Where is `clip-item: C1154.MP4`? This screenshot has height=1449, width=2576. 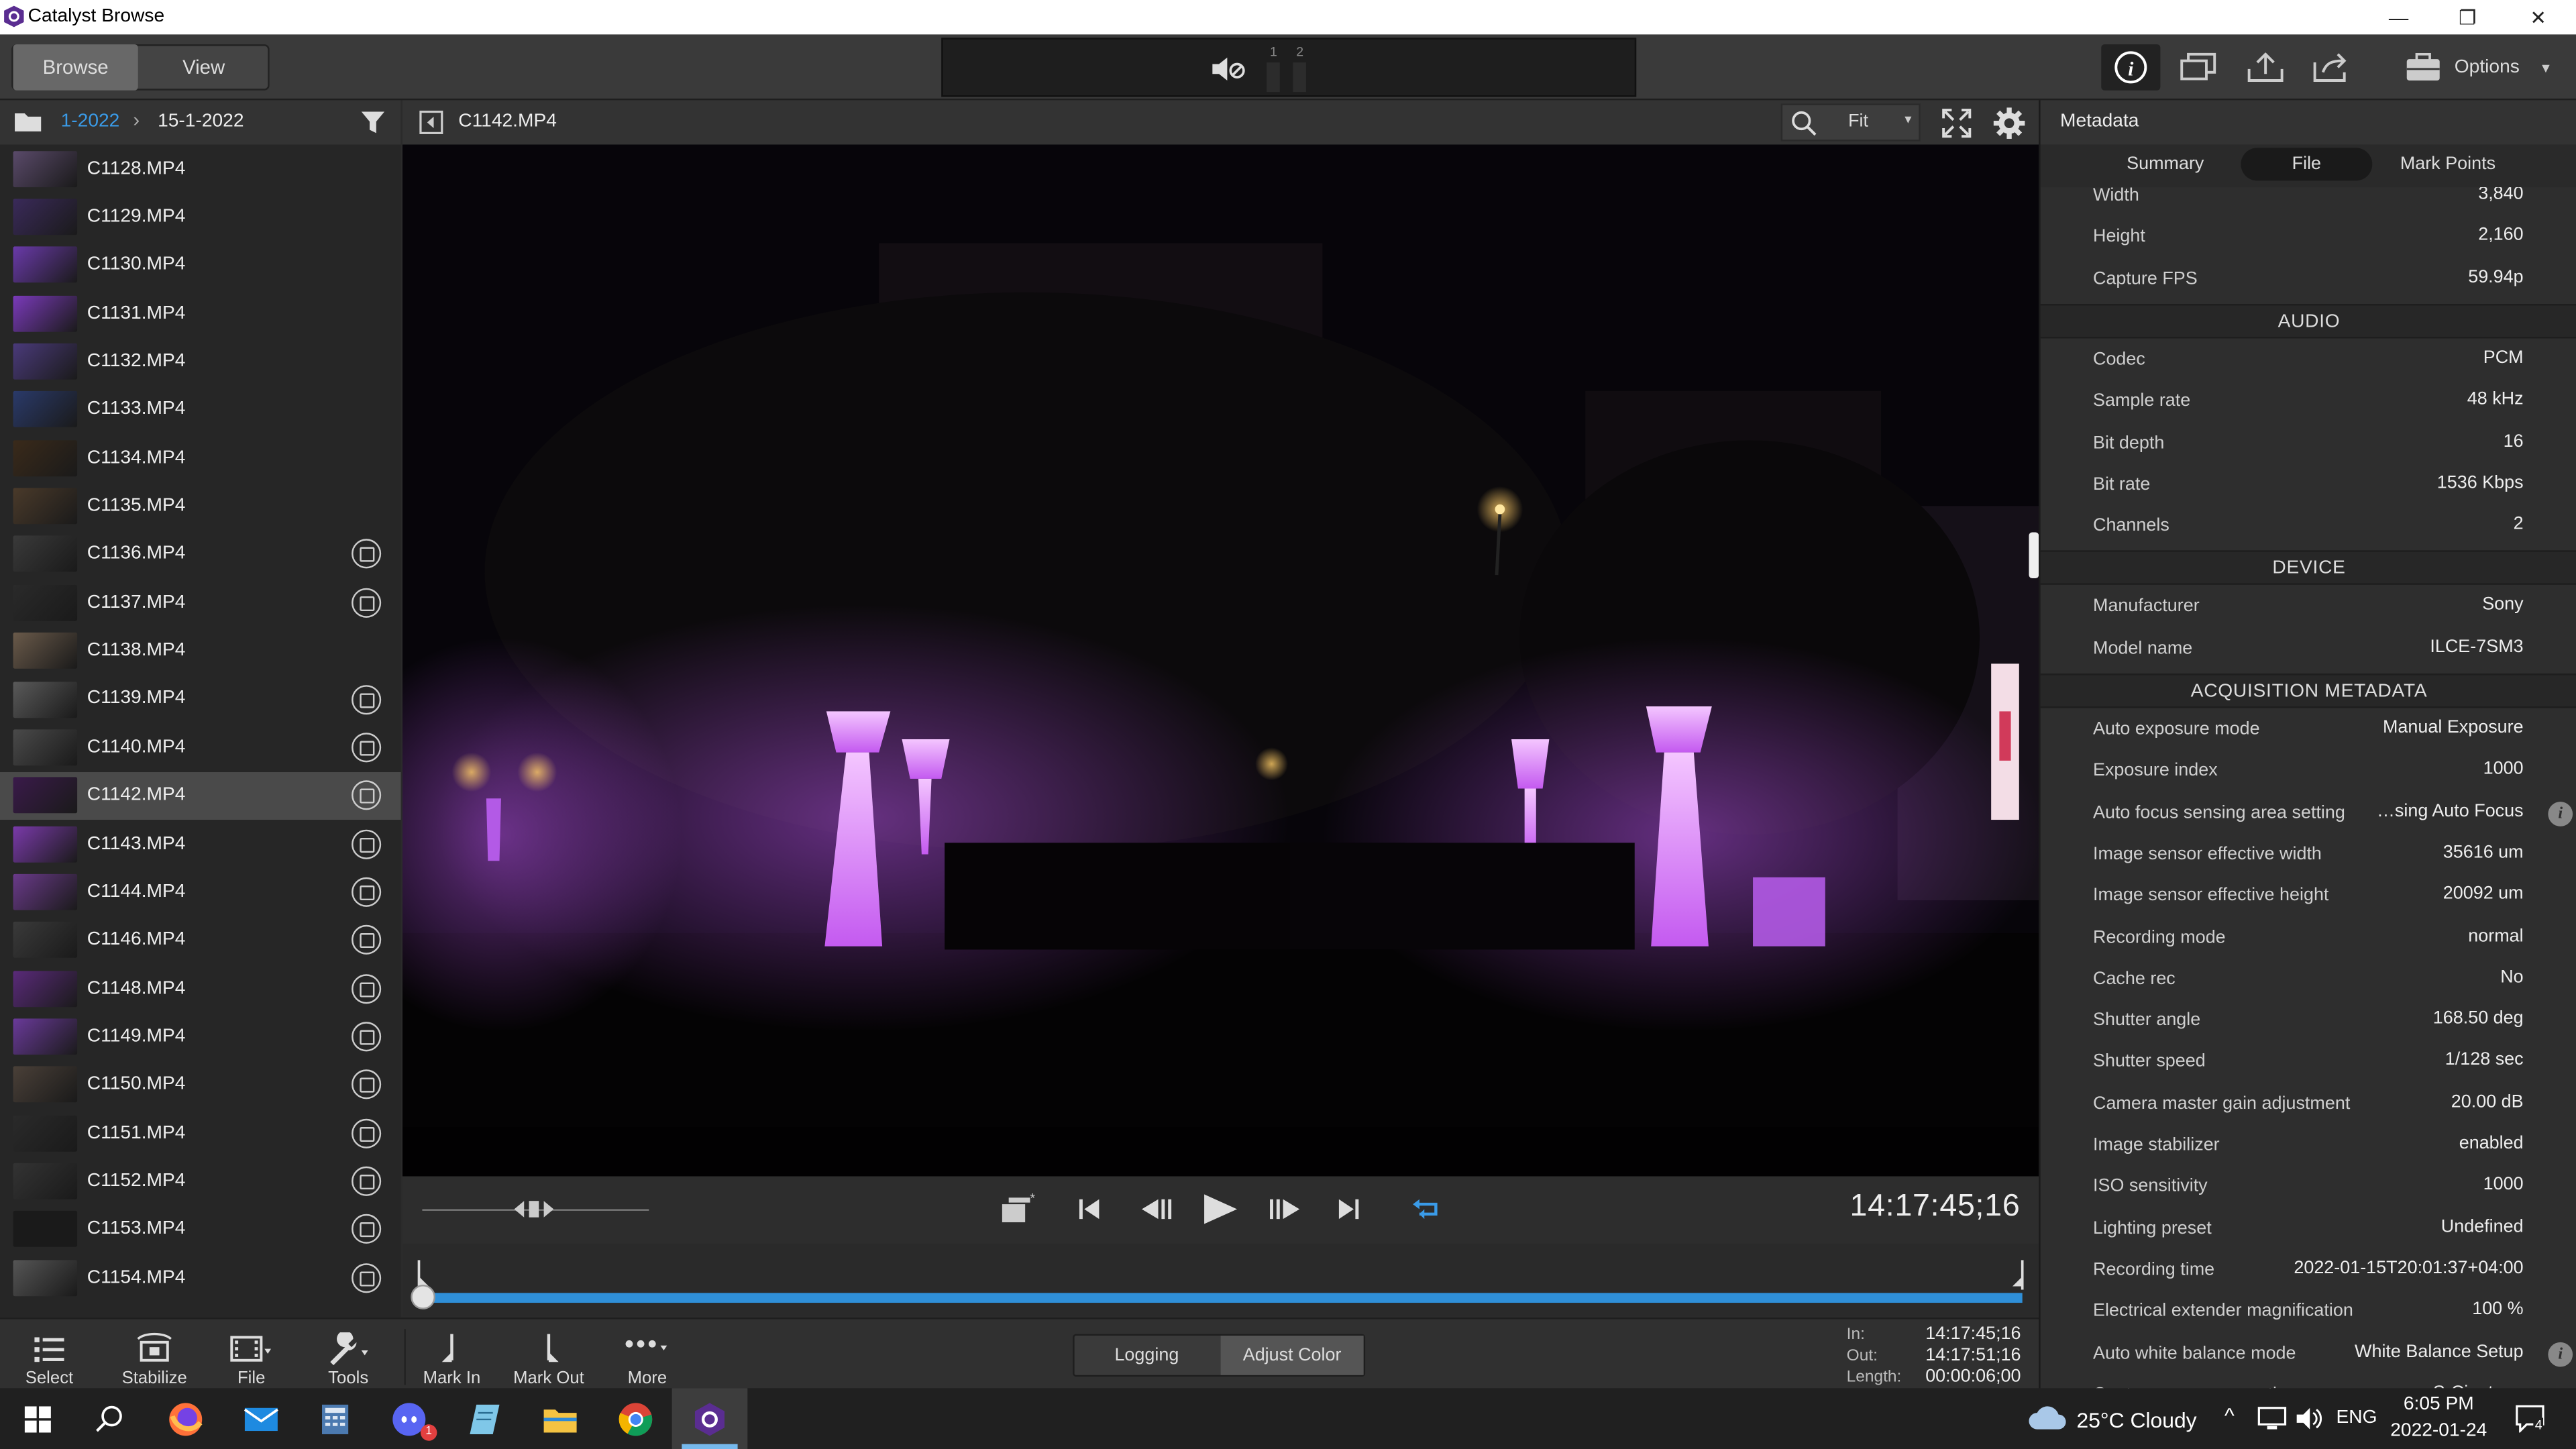
clip-item: C1154.MP4 is located at coordinates (200, 1278).